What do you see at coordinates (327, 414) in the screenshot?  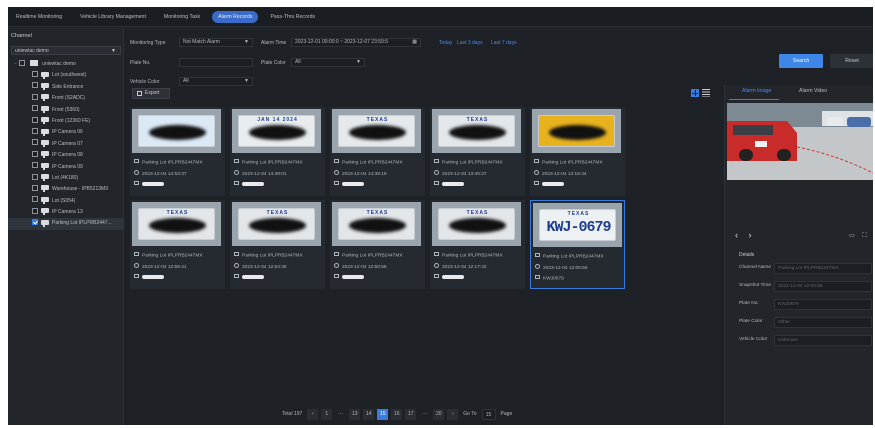 I see `page-button: 1` at bounding box center [327, 414].